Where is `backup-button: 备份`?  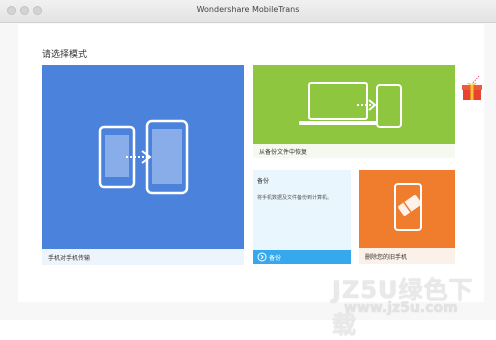
backup-button: 备份 is located at coordinates (302, 257).